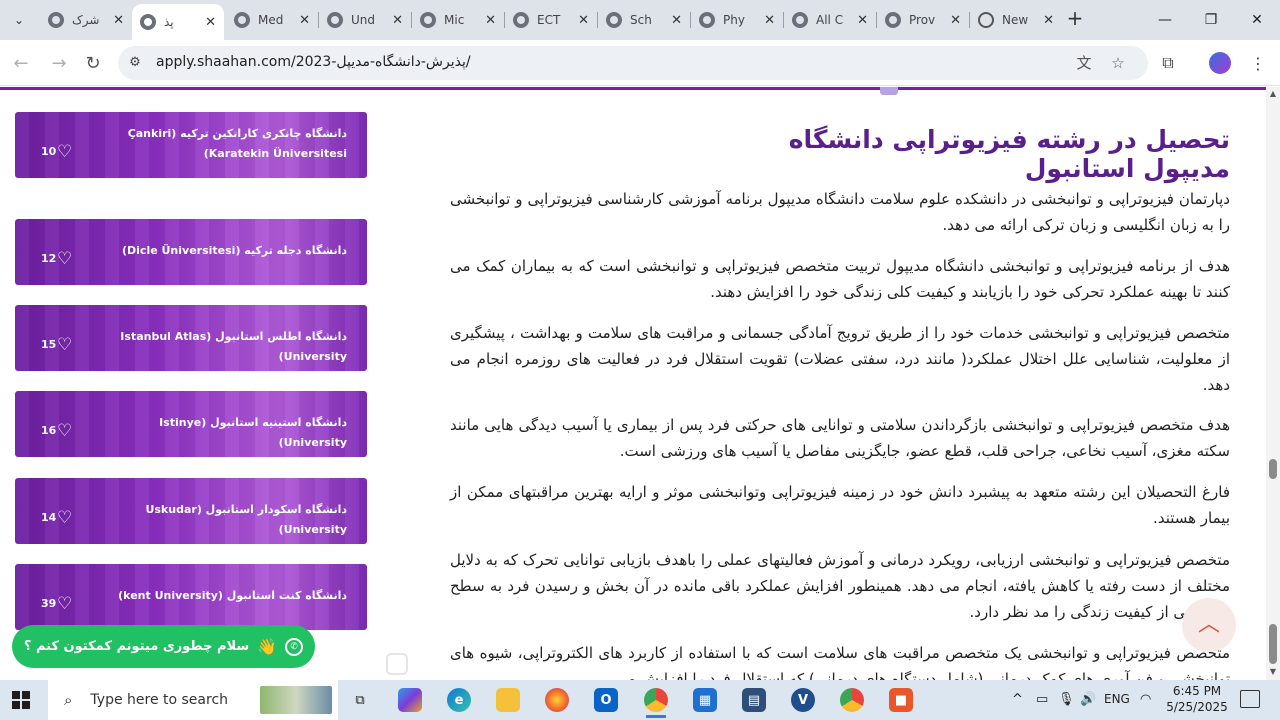  Describe the element at coordinates (1197, 699) in the screenshot. I see `taskbar-clock: 6:45 PM 5/25/2025` at that location.